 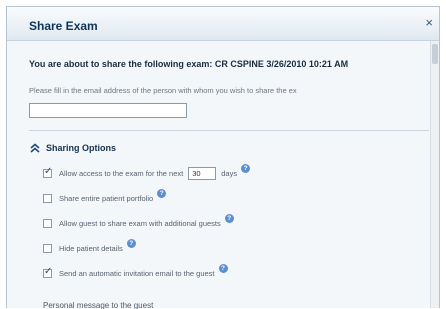 I want to click on dialog-title: Share Exam, so click(x=63, y=26).